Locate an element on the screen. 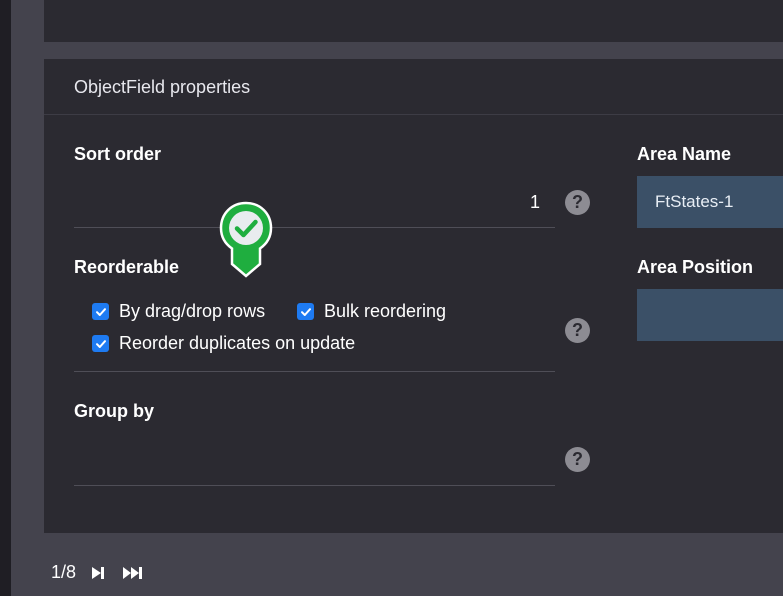 This screenshot has height=596, width=783. step-forward-icon is located at coordinates (99, 573).